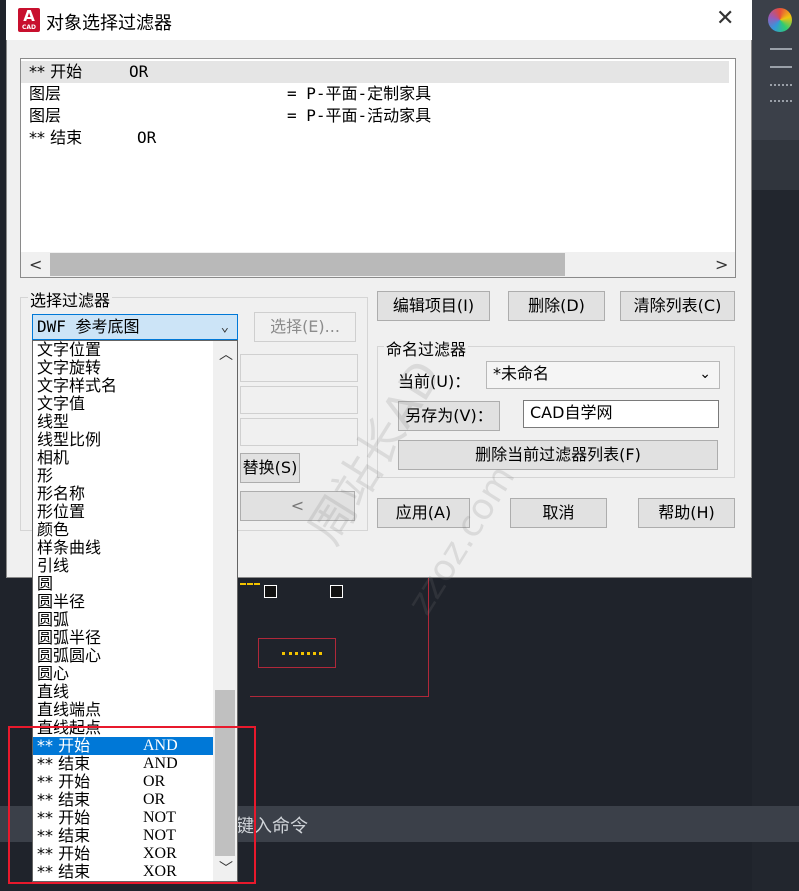 Image resolution: width=799 pixels, height=891 pixels. I want to click on dropdown-item: 文字位置, so click(123, 350).